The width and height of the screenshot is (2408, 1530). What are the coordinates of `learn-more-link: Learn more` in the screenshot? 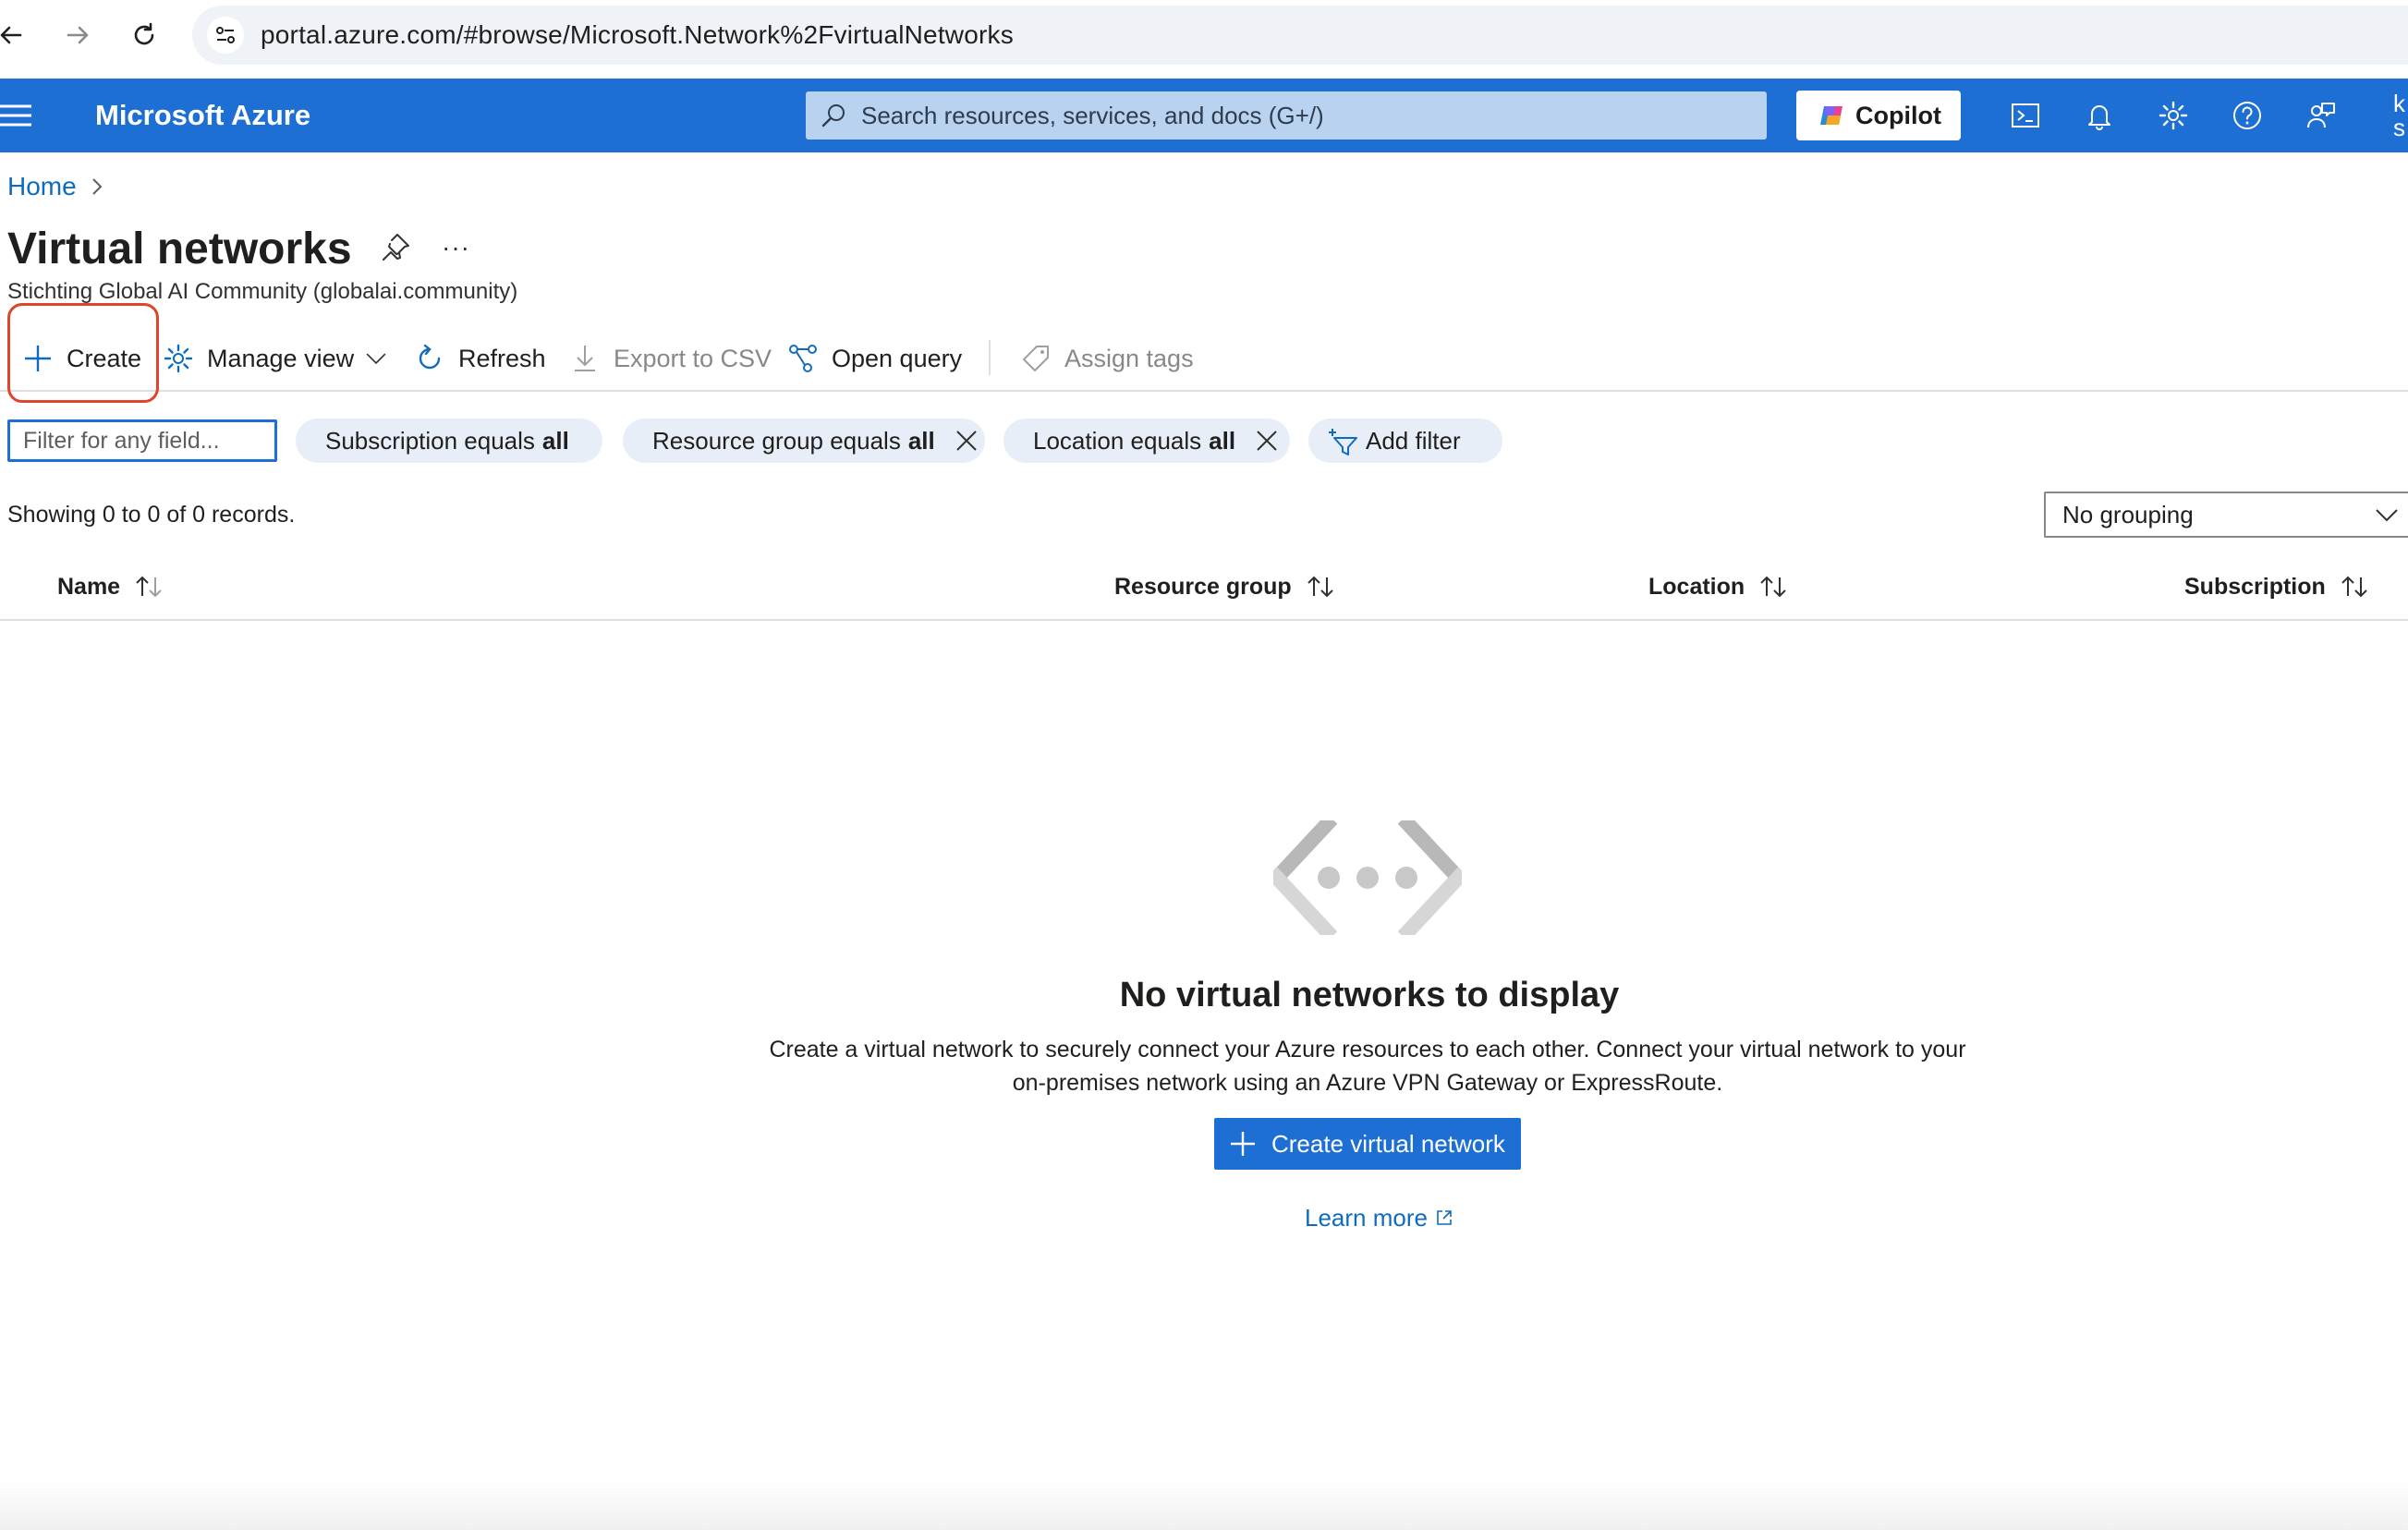 It's located at (1379, 1217).